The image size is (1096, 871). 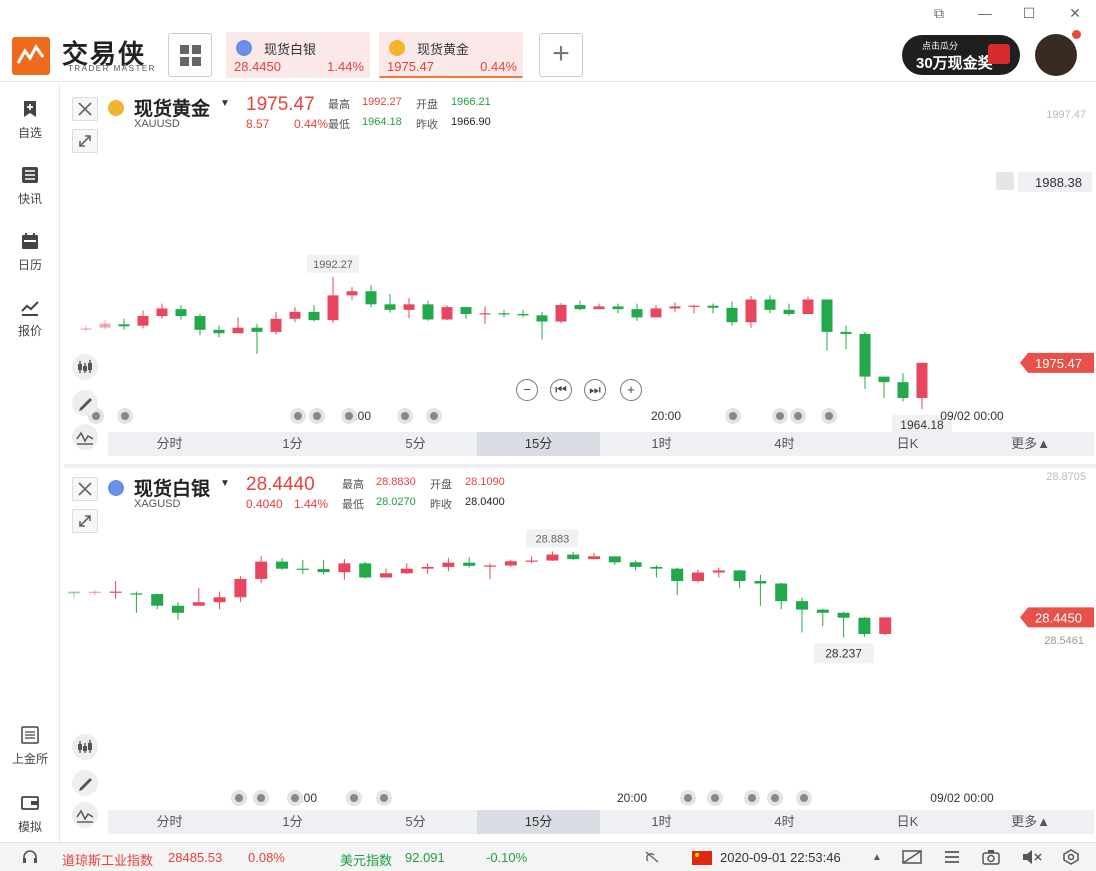 I want to click on axis-top-label: 1997.47, so click(x=1066, y=115).